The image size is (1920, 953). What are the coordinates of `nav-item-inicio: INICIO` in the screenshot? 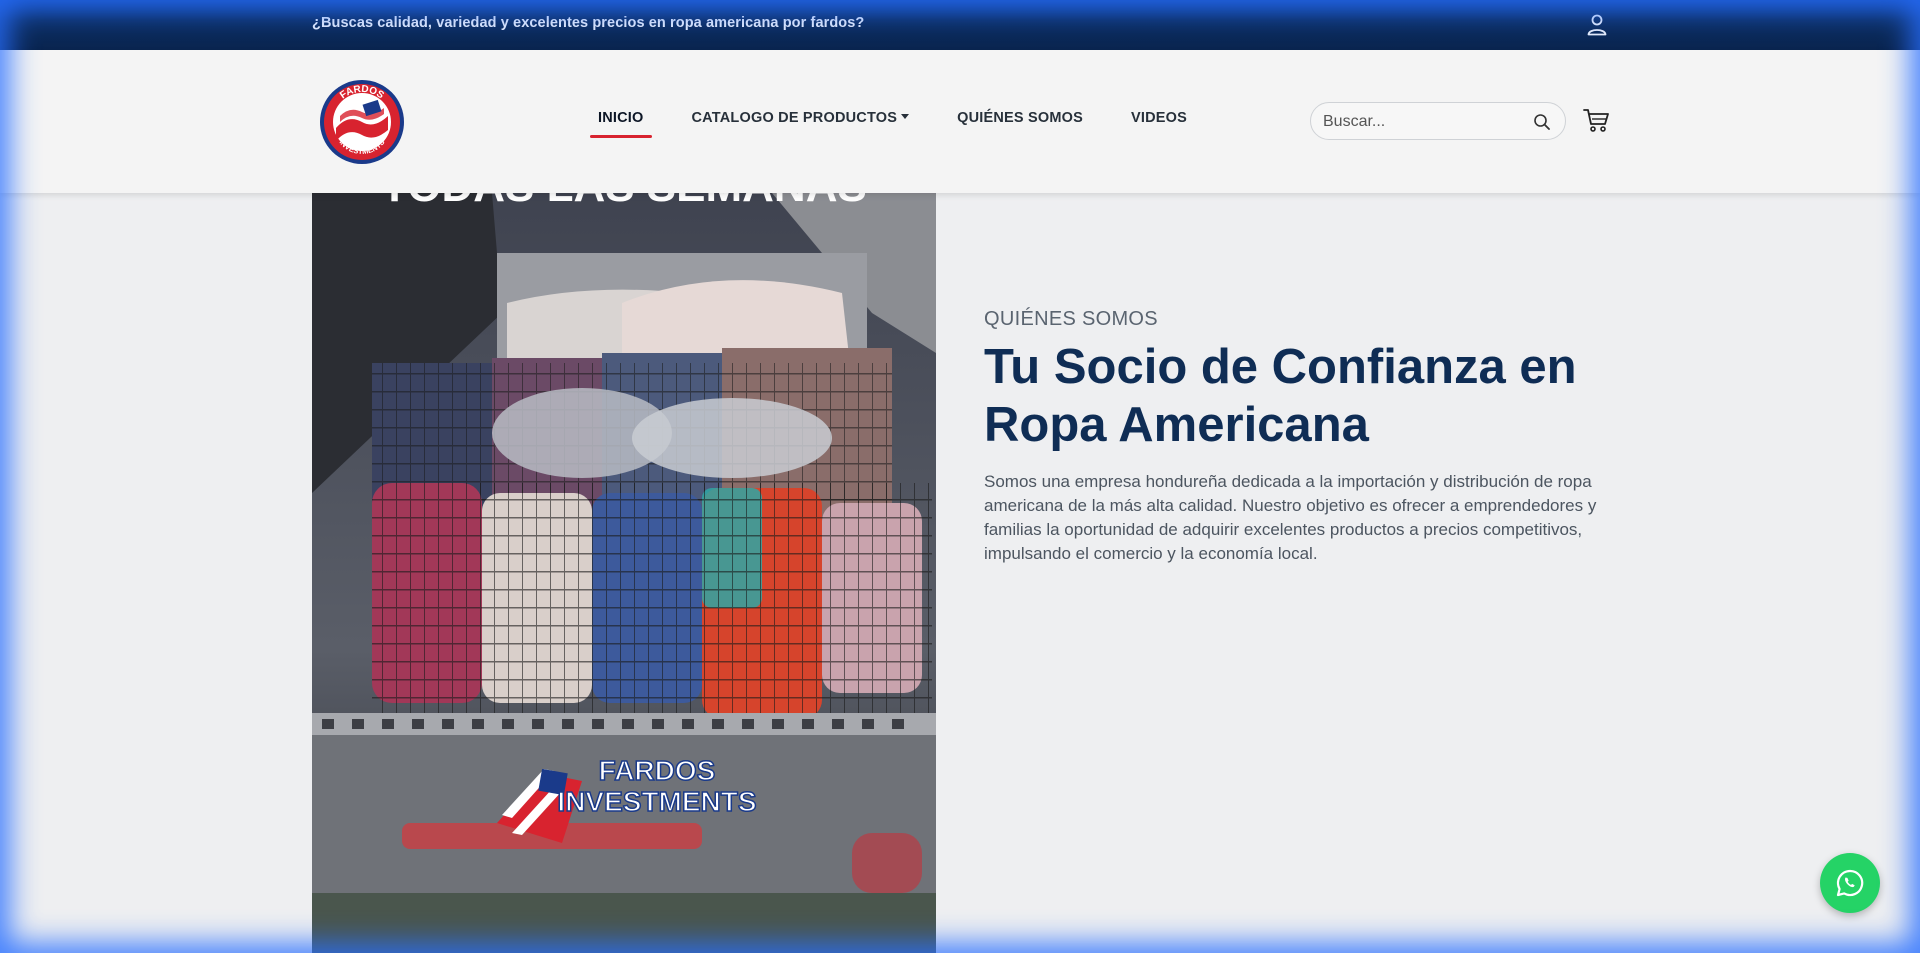 It's located at (621, 124).